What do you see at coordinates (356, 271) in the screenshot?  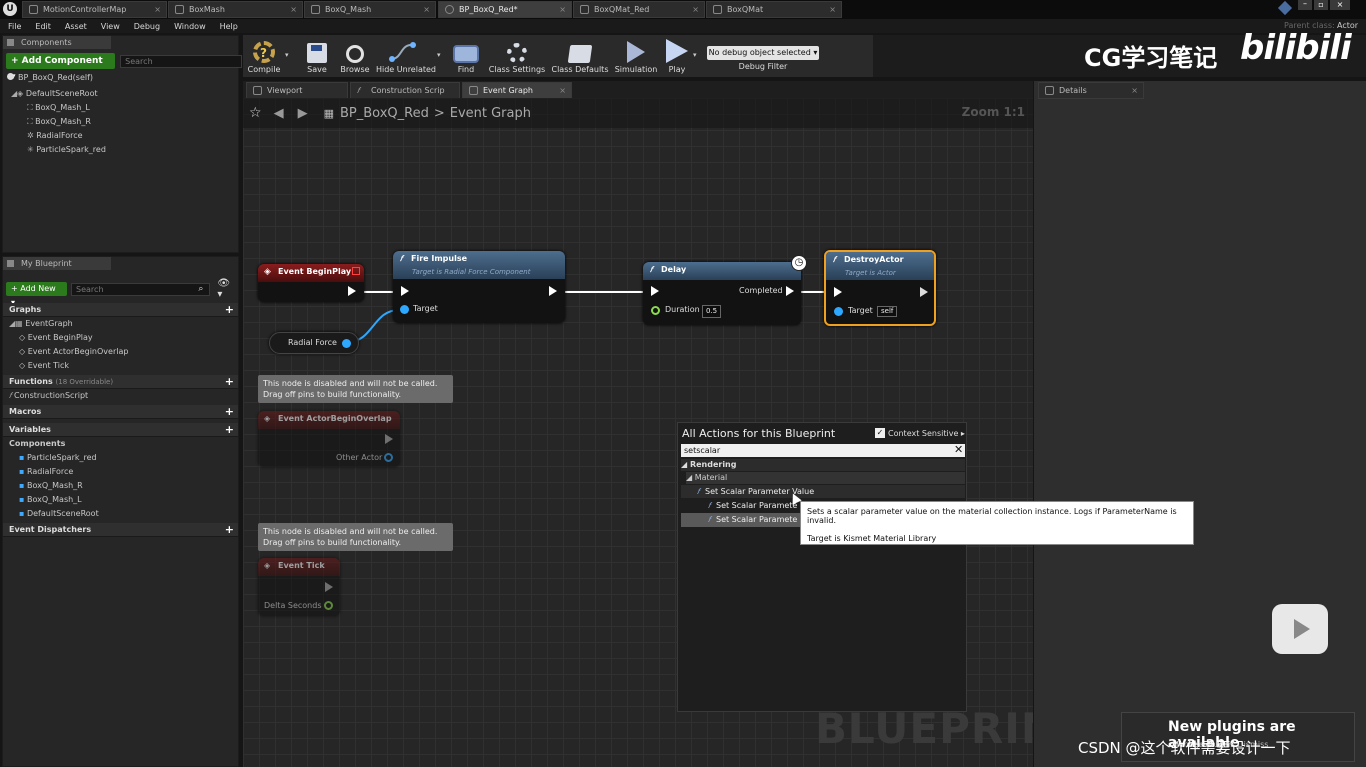 I see `delegate-pin-icon` at bounding box center [356, 271].